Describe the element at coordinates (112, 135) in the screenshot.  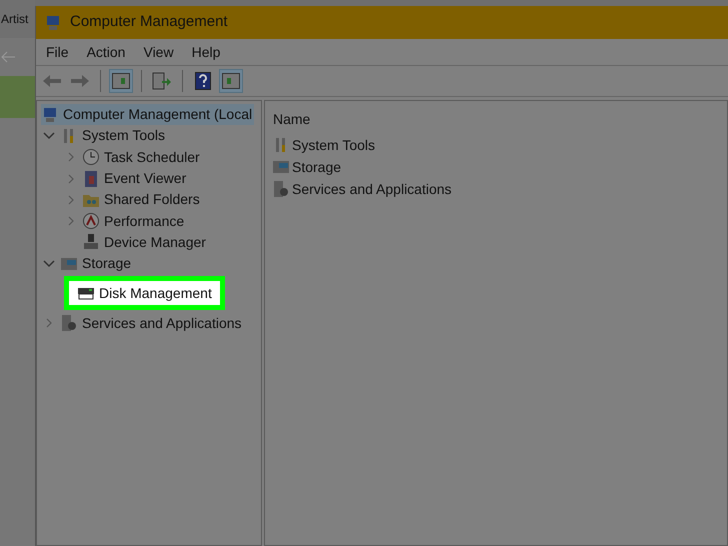
I see `tree-item: System Tools` at that location.